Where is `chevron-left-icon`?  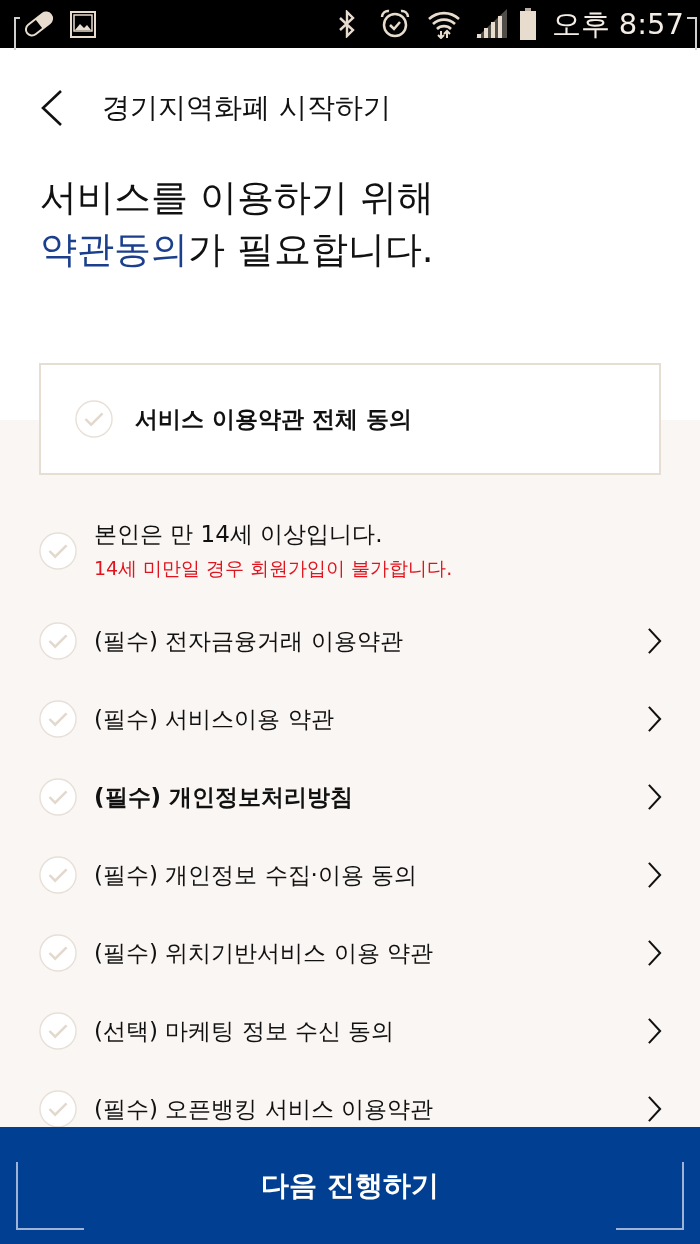 chevron-left-icon is located at coordinates (52, 108).